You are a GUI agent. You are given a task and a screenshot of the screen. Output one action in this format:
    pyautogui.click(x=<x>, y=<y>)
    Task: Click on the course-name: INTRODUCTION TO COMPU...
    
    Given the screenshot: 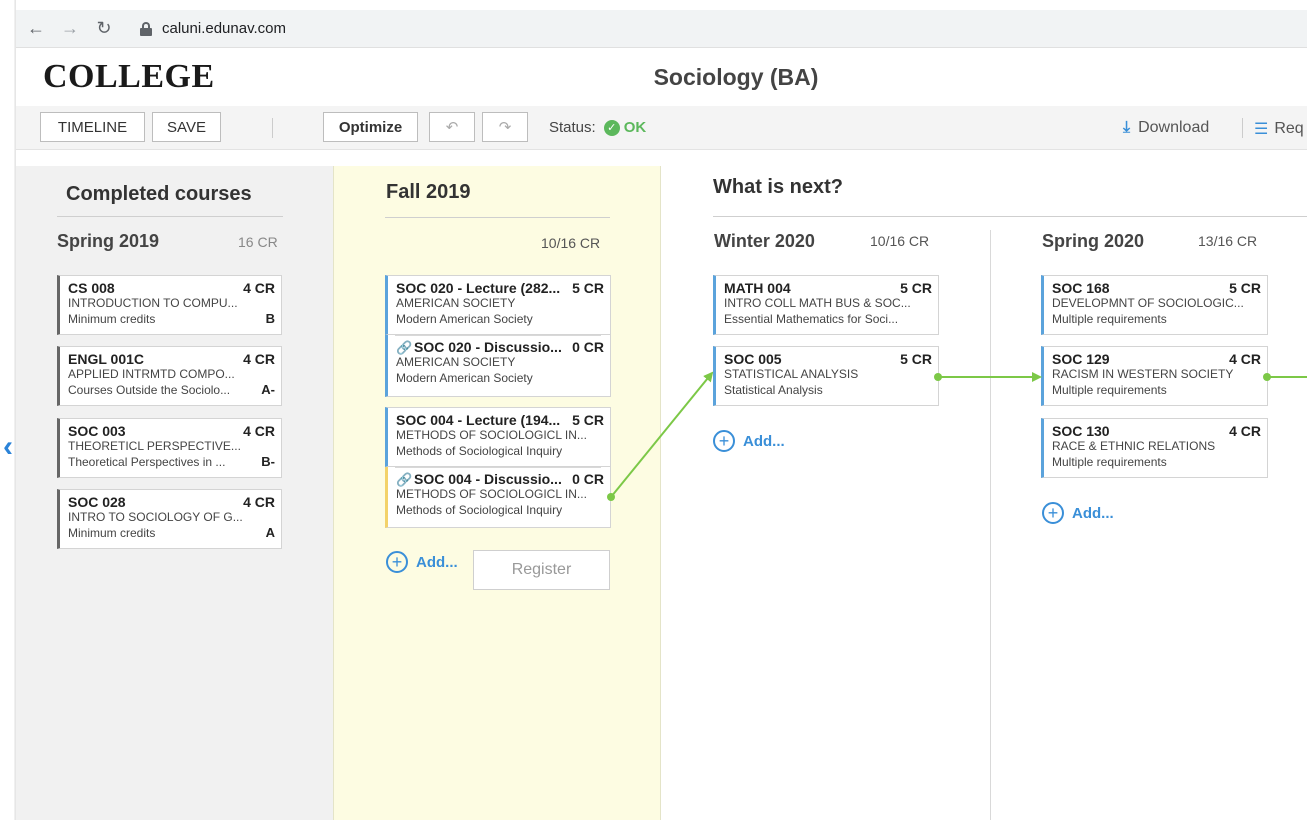 What is the action you would take?
    pyautogui.click(x=153, y=303)
    